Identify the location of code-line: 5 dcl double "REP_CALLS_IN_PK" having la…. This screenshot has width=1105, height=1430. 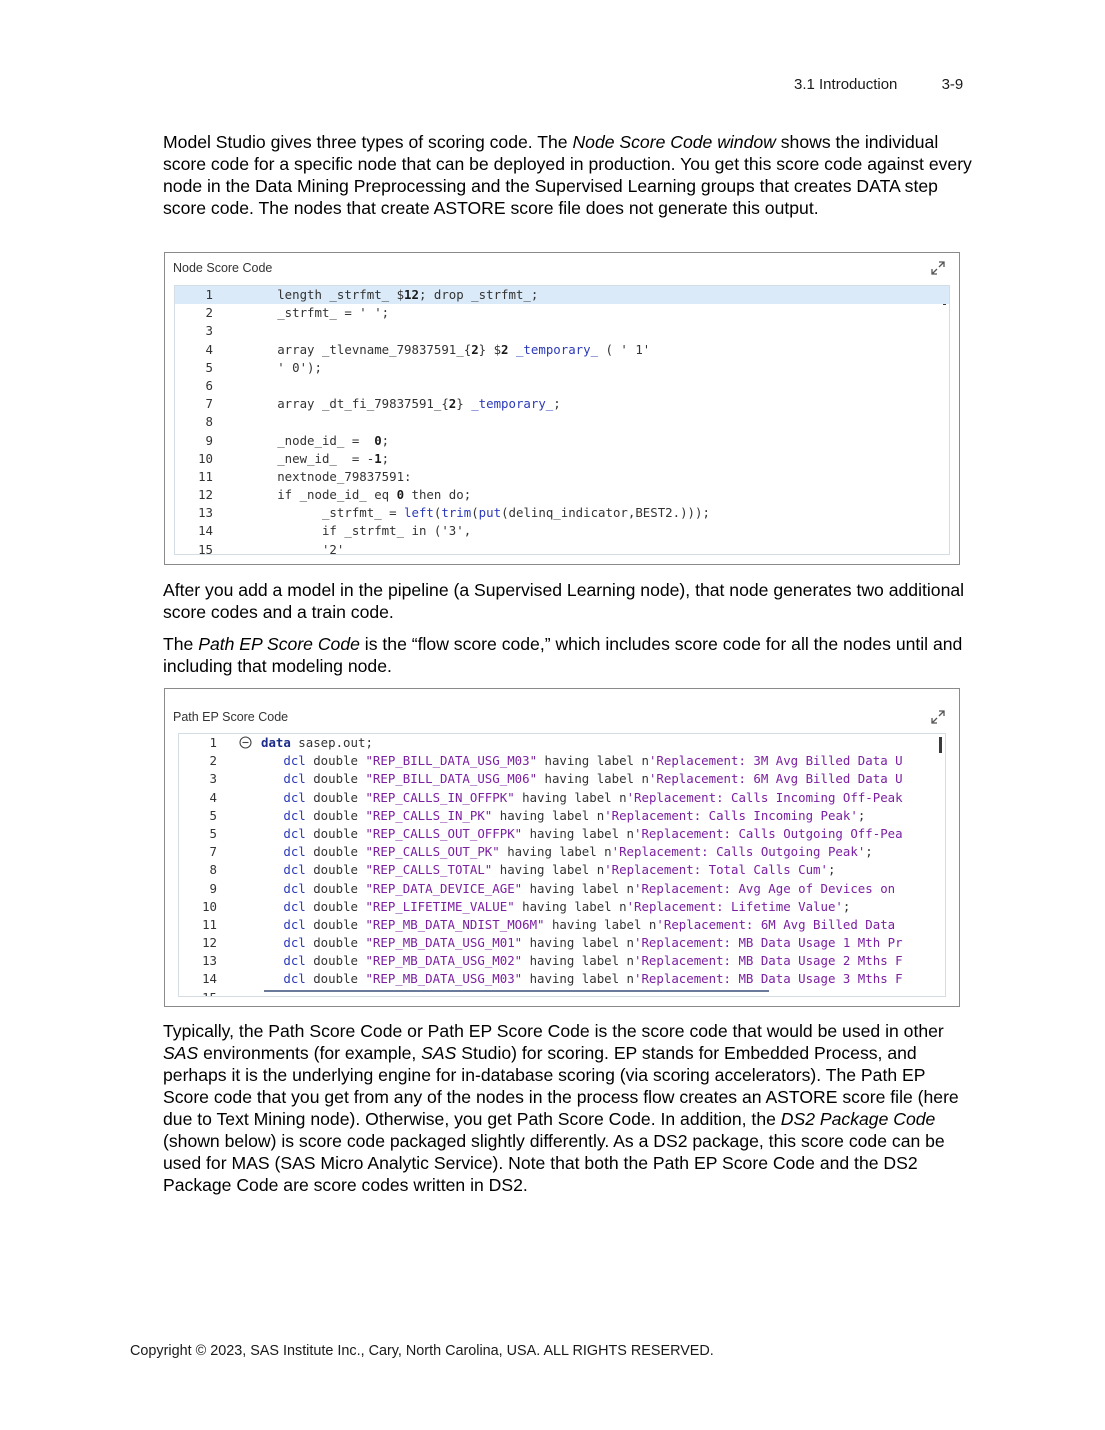
(562, 816).